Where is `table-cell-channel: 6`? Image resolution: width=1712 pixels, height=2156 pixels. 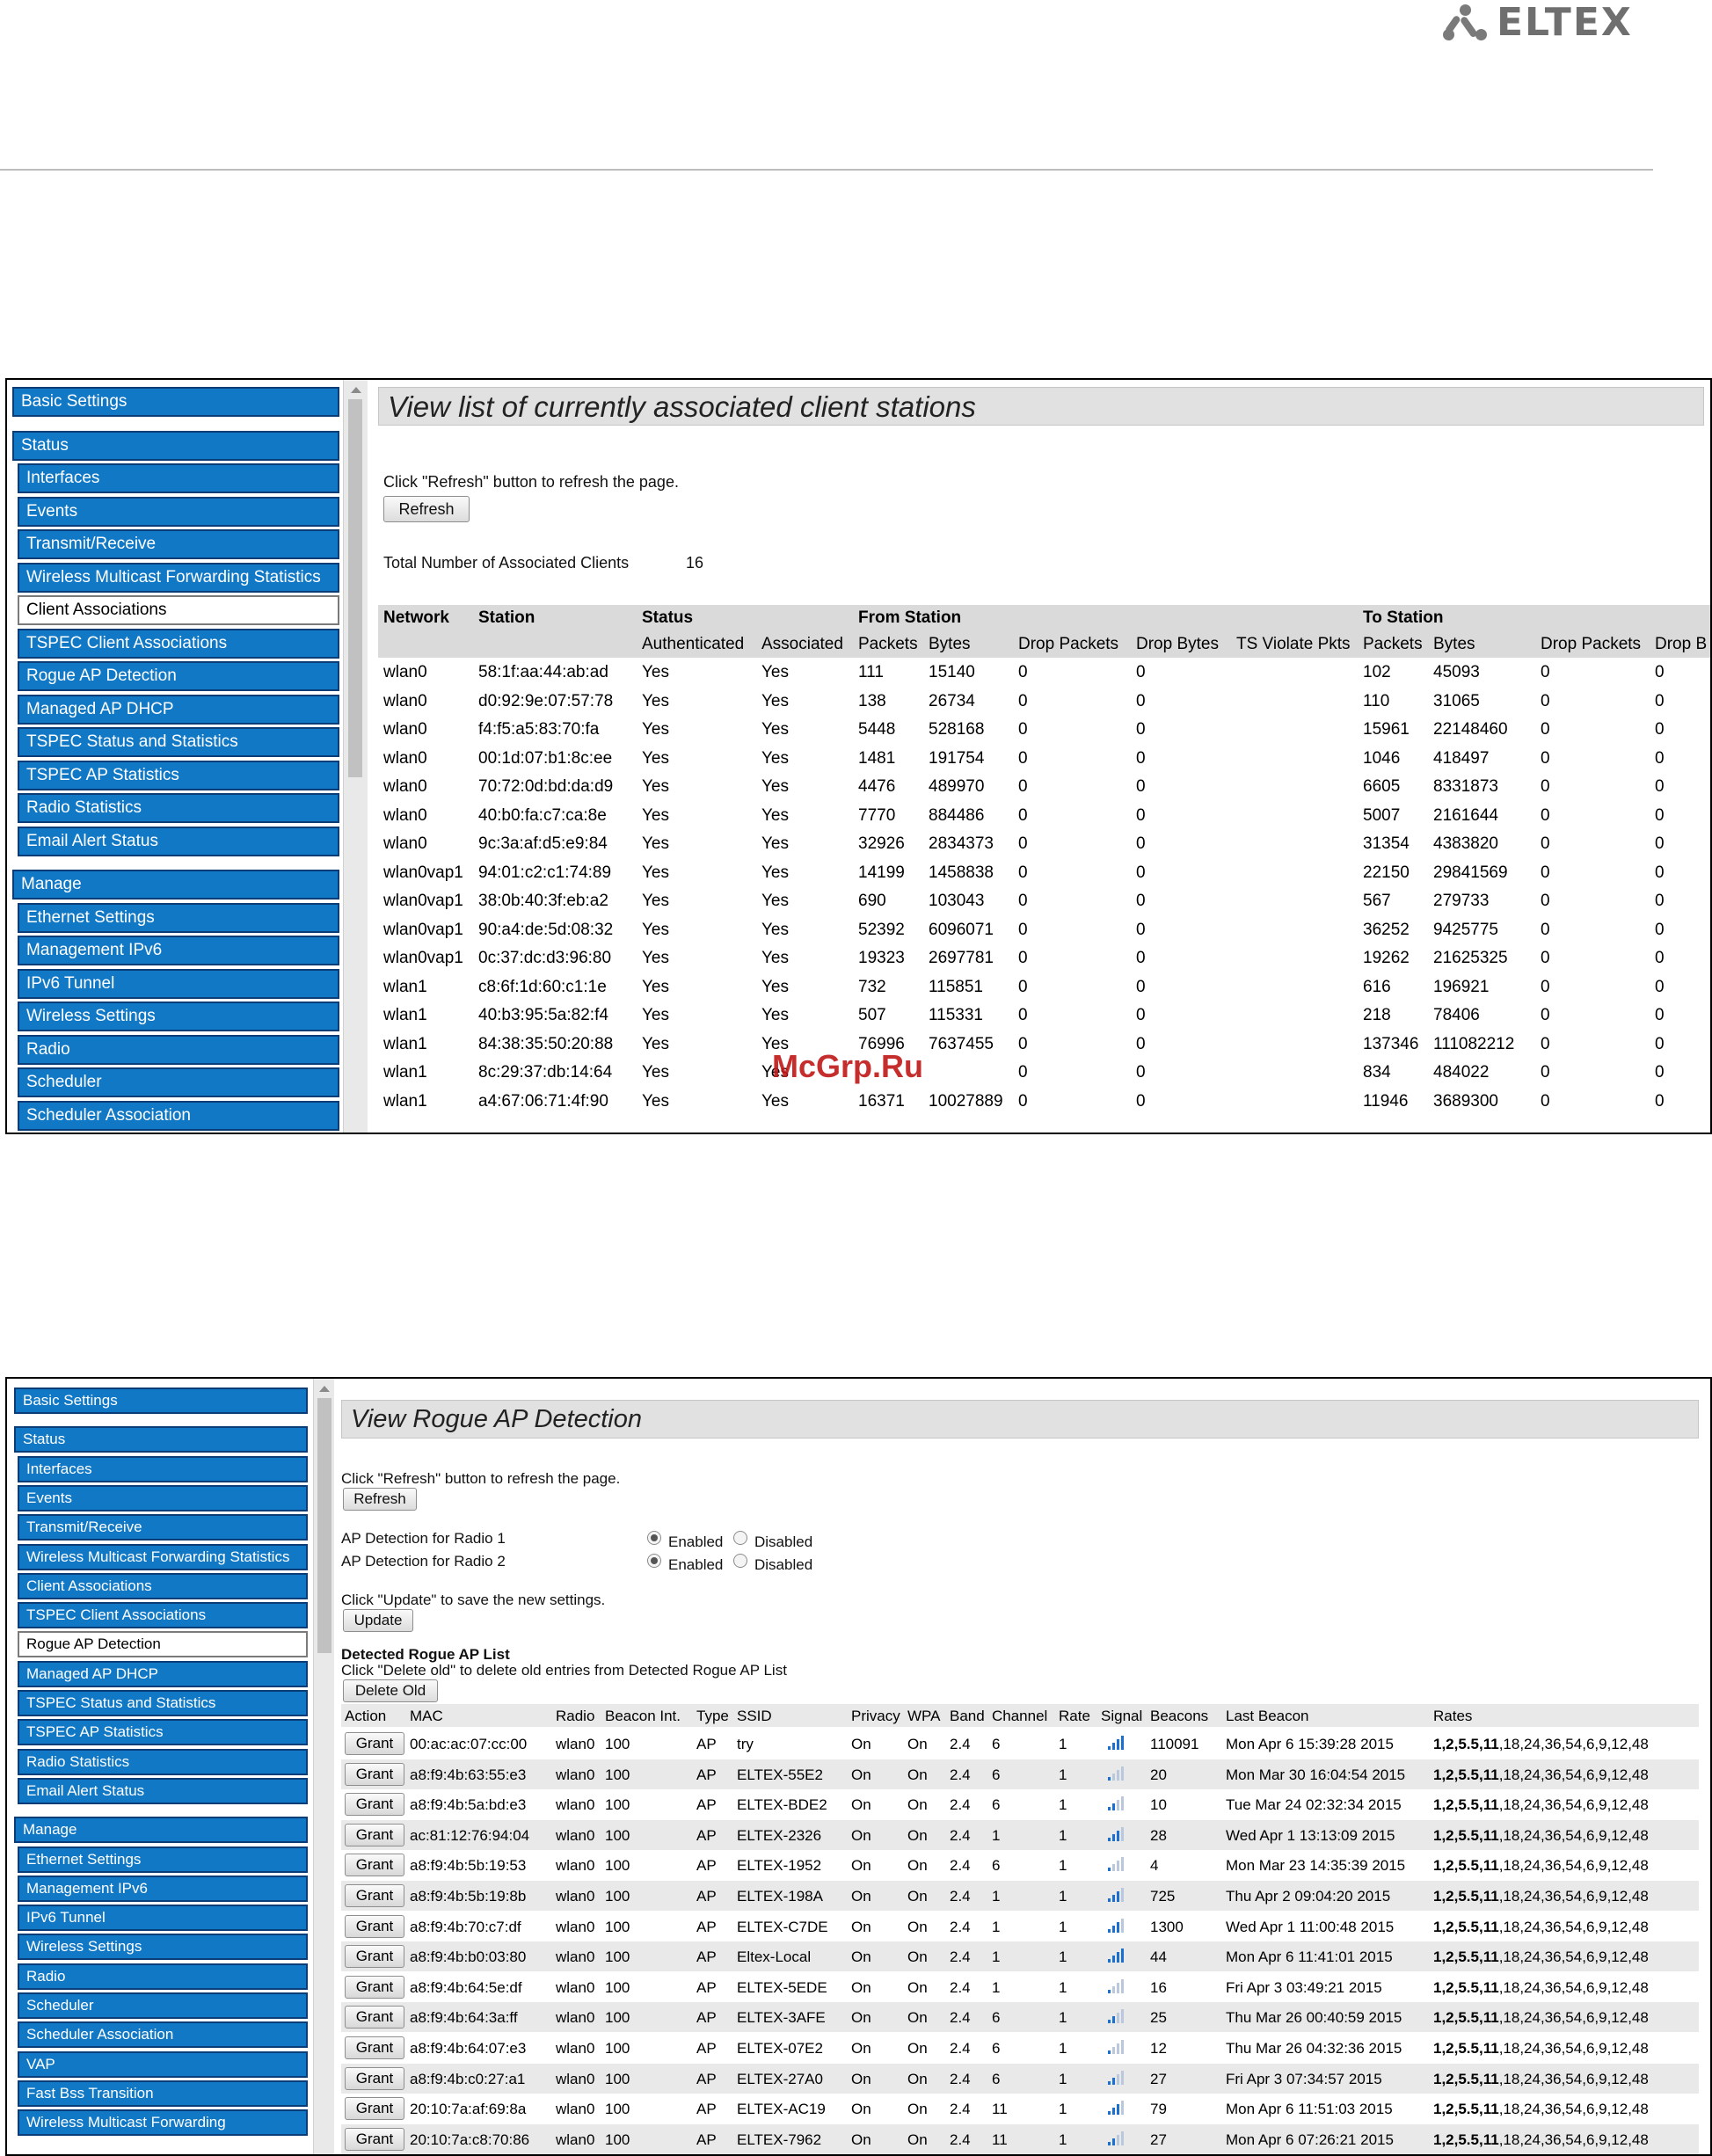
table-cell-channel: 6 is located at coordinates (996, 1774).